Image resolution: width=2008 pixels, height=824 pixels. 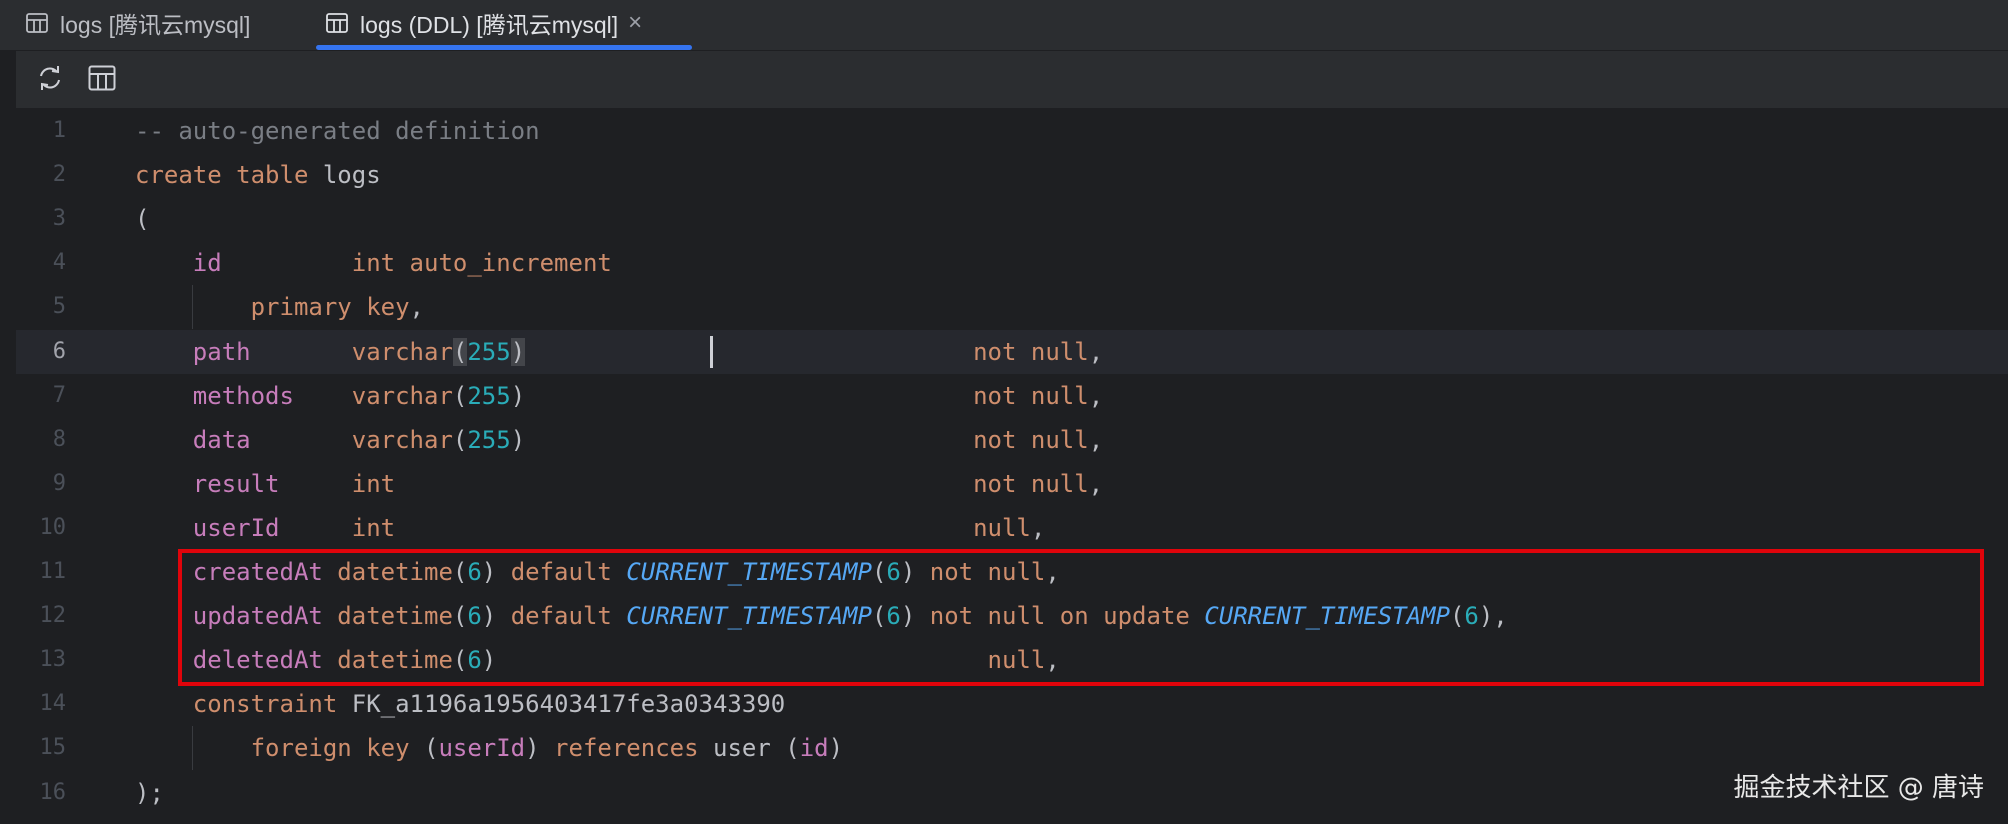 I want to click on code-line: 7 methods varchar(255) not null,, so click(x=1012, y=396).